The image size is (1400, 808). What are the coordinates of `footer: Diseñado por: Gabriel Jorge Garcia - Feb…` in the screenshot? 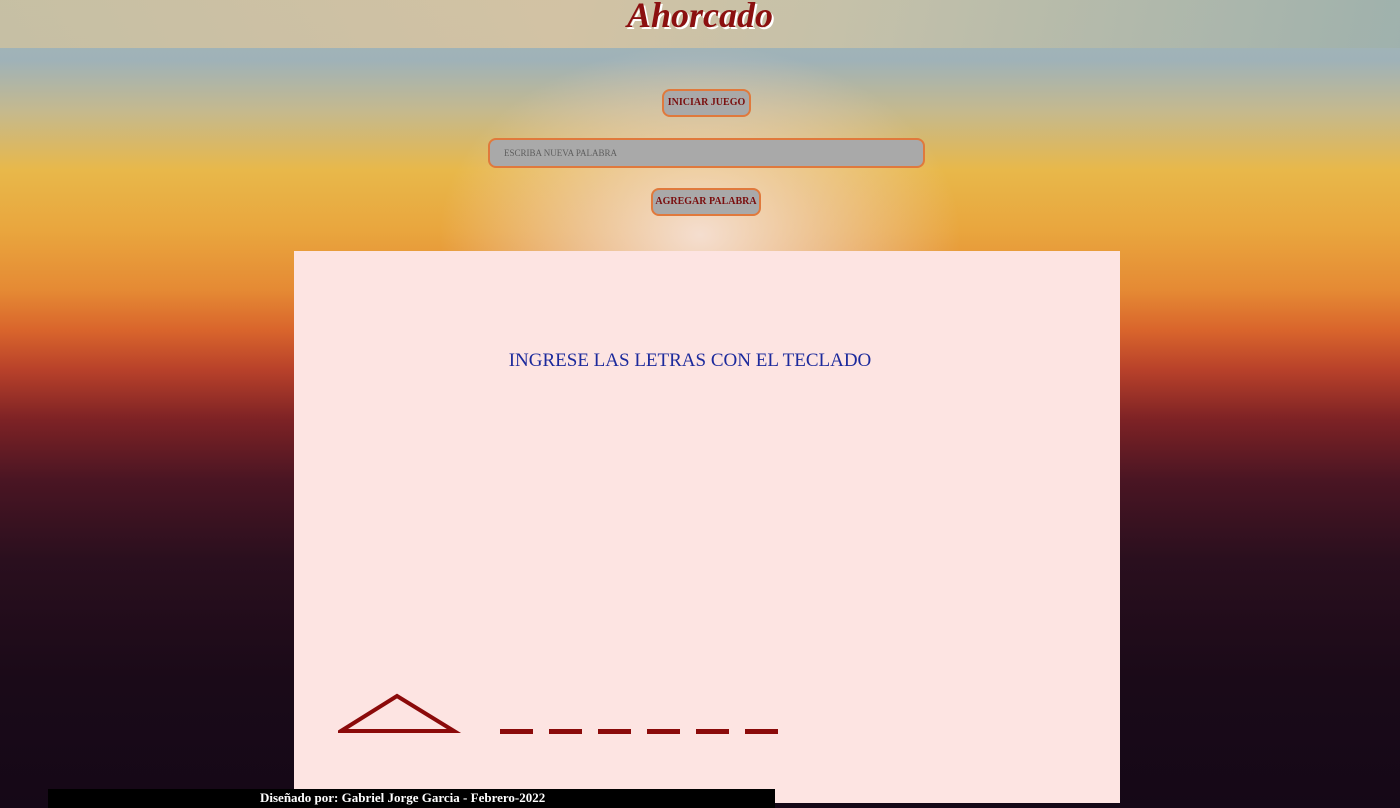 It's located at (411, 798).